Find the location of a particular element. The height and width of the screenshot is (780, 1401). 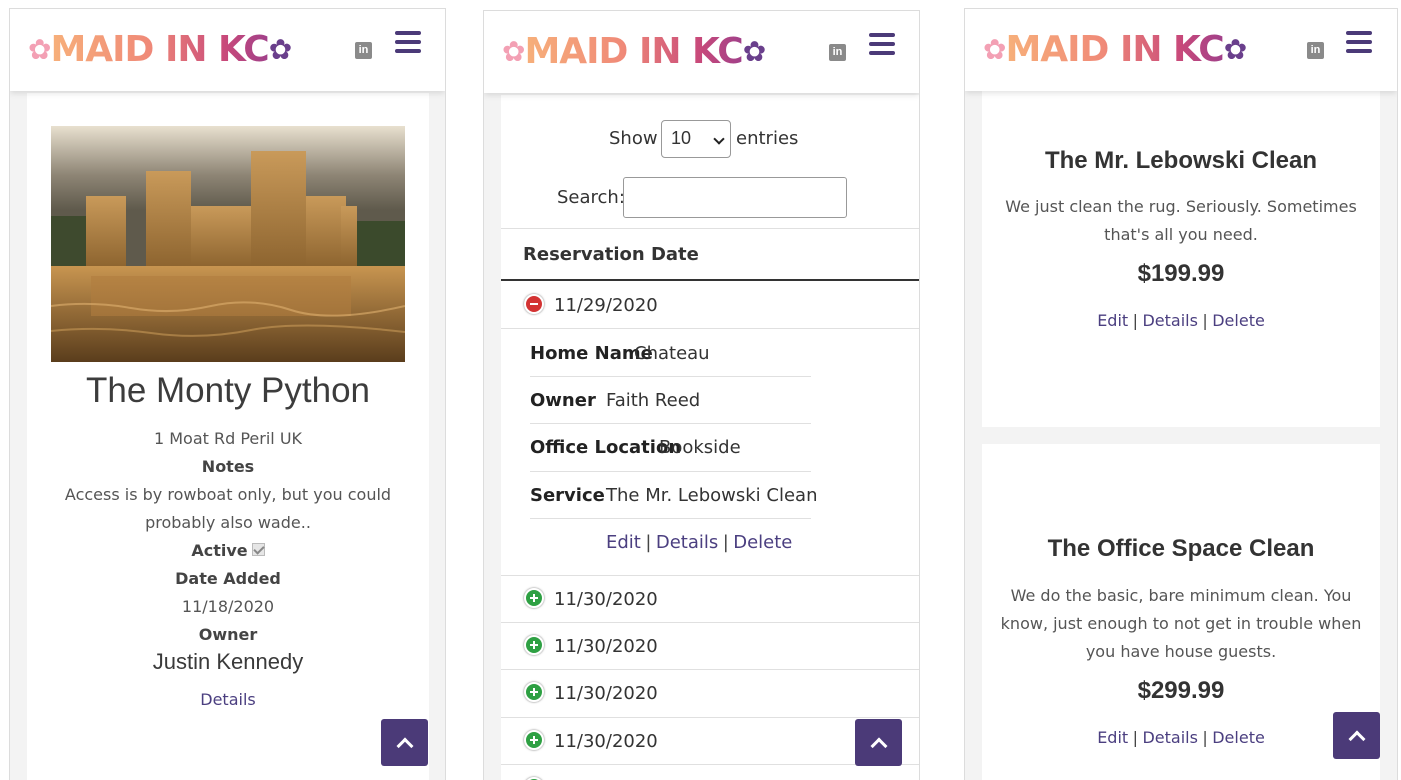

service-label: Service is located at coordinates (567, 495).